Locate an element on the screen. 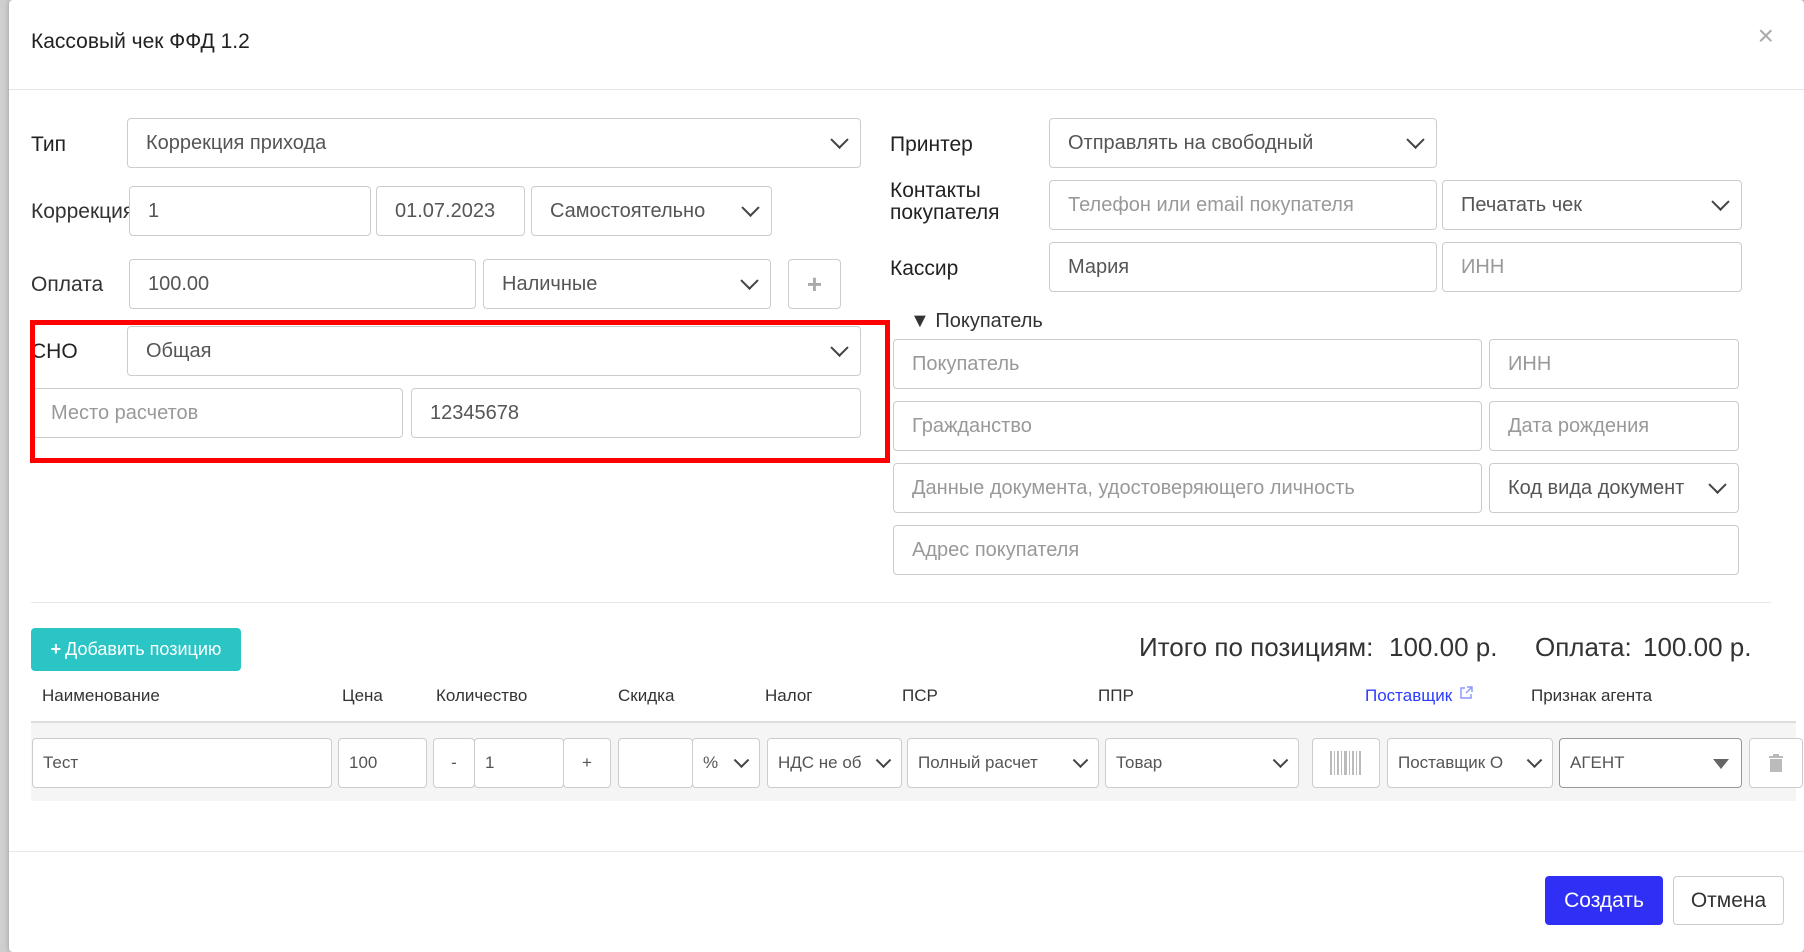 Image resolution: width=1804 pixels, height=952 pixels. close-icon: × is located at coordinates (1766, 36).